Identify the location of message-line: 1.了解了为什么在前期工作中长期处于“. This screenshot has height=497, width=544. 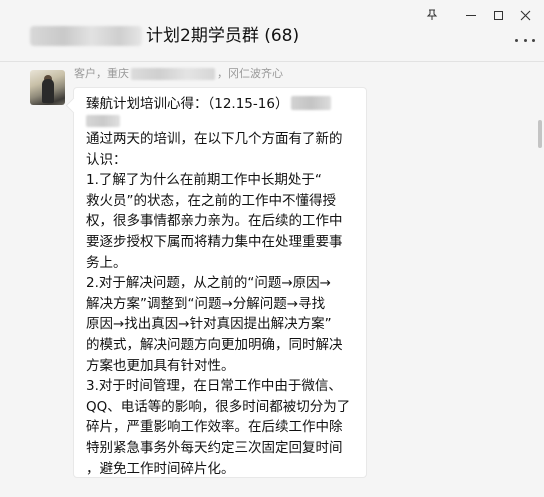
(204, 180).